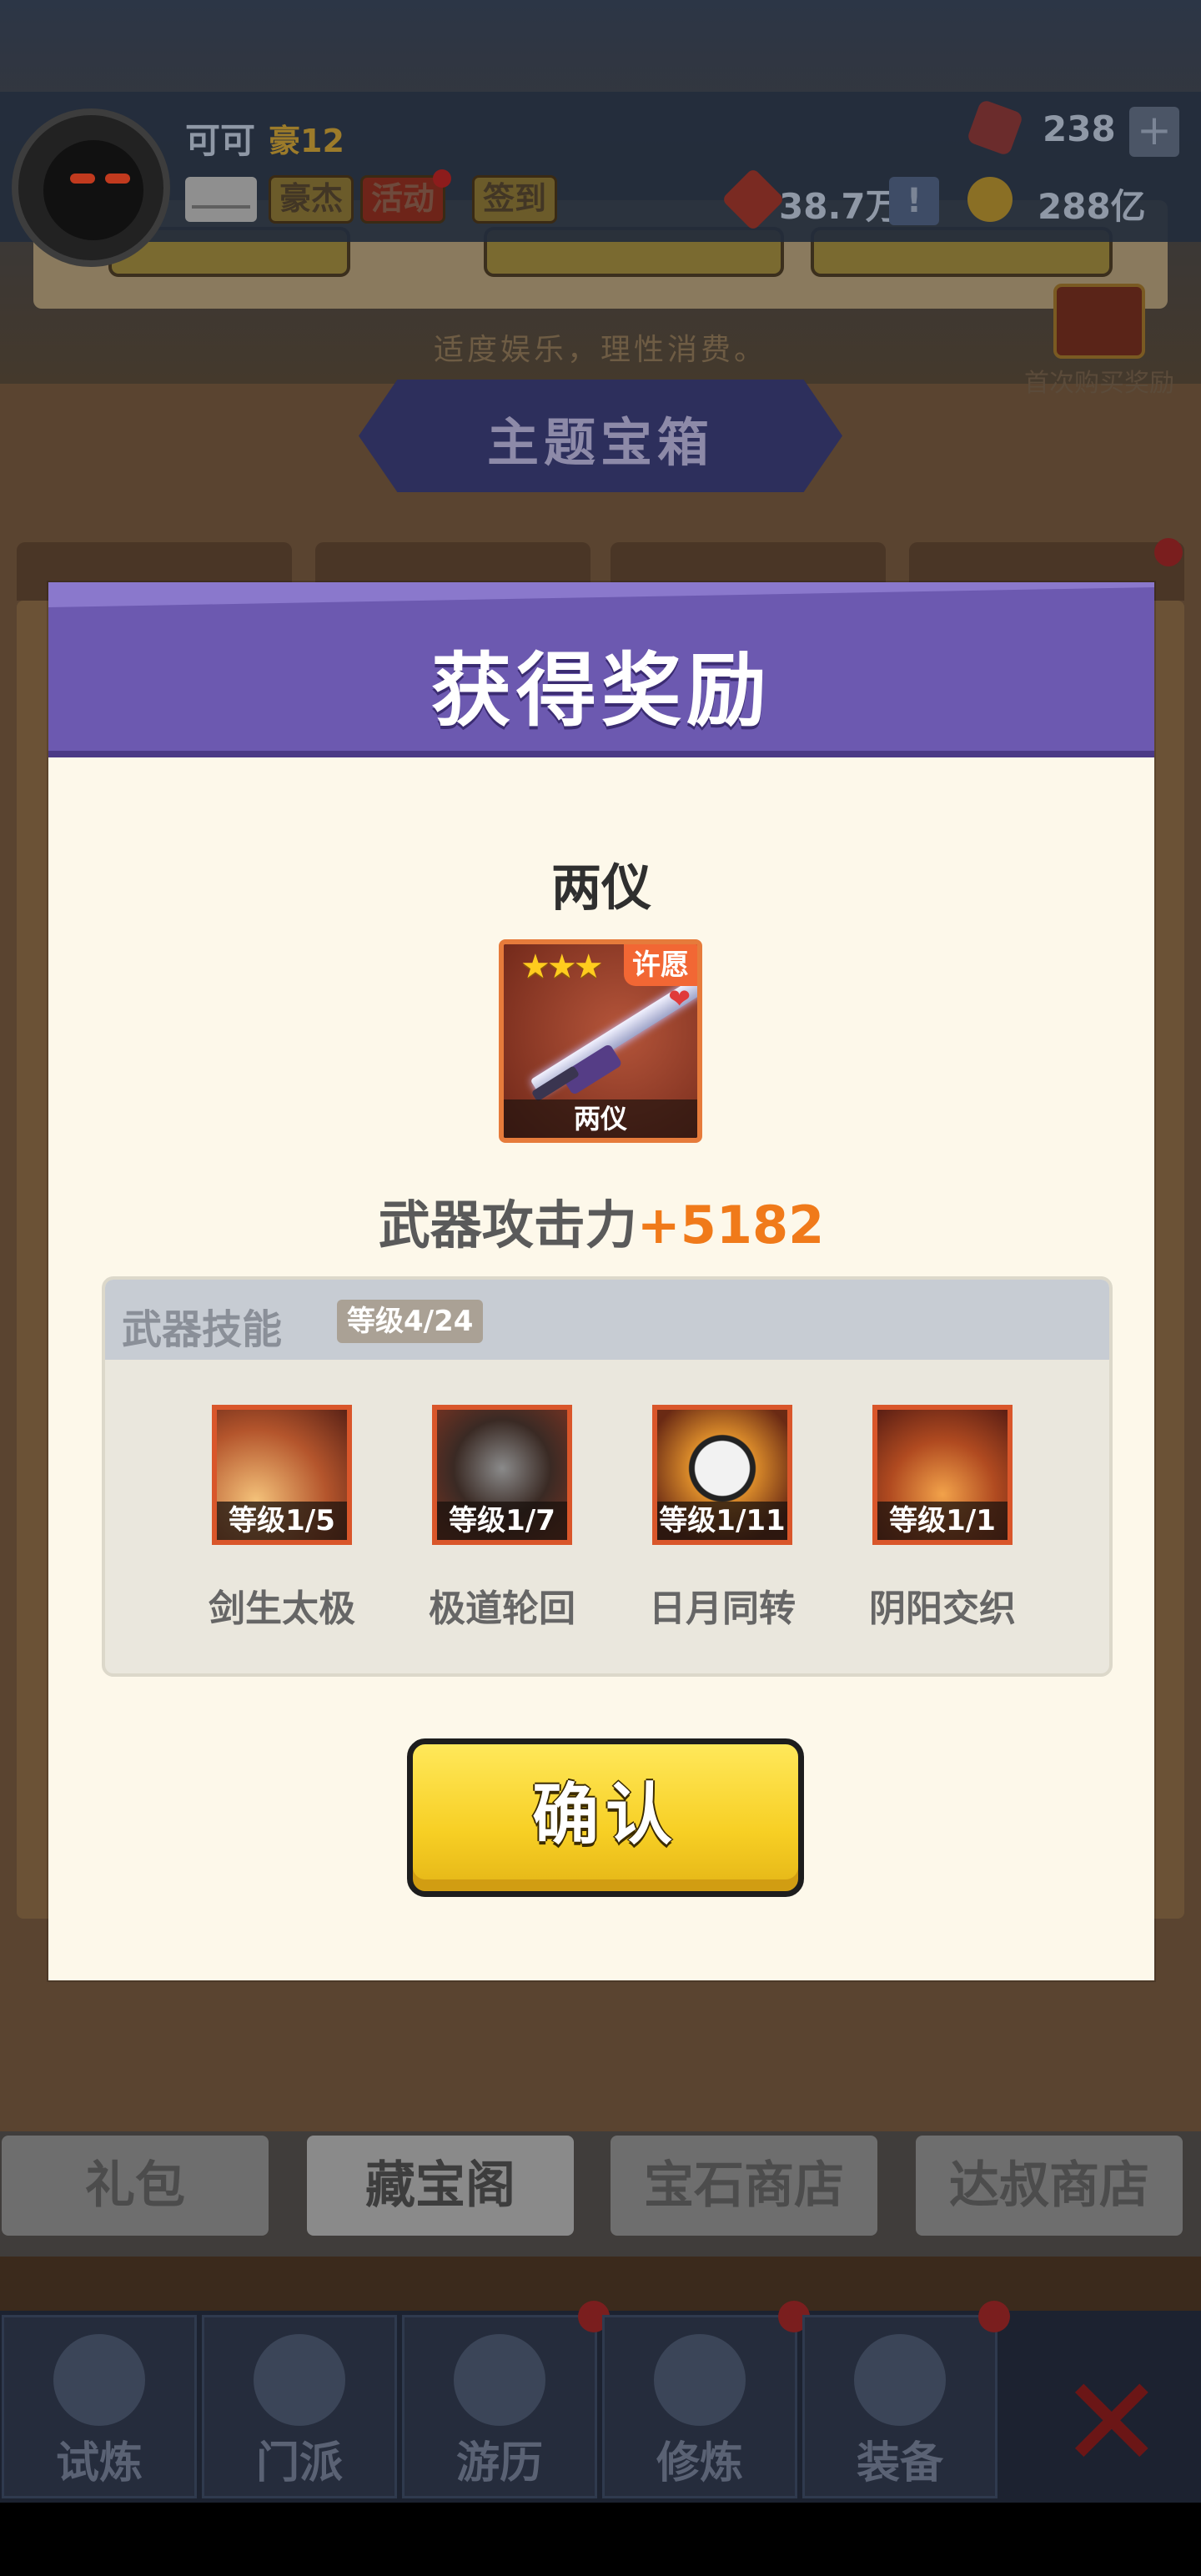 Image resolution: width=1201 pixels, height=2576 pixels. What do you see at coordinates (502, 1608) in the screenshot?
I see `skill-name: 极道轮回` at bounding box center [502, 1608].